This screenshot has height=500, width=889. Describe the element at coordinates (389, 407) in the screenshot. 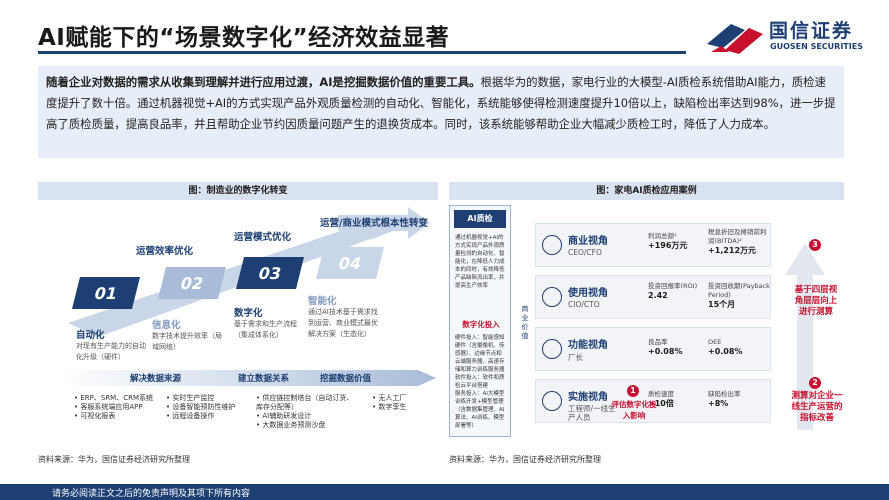

I see `list-item: • 数字孪生` at that location.